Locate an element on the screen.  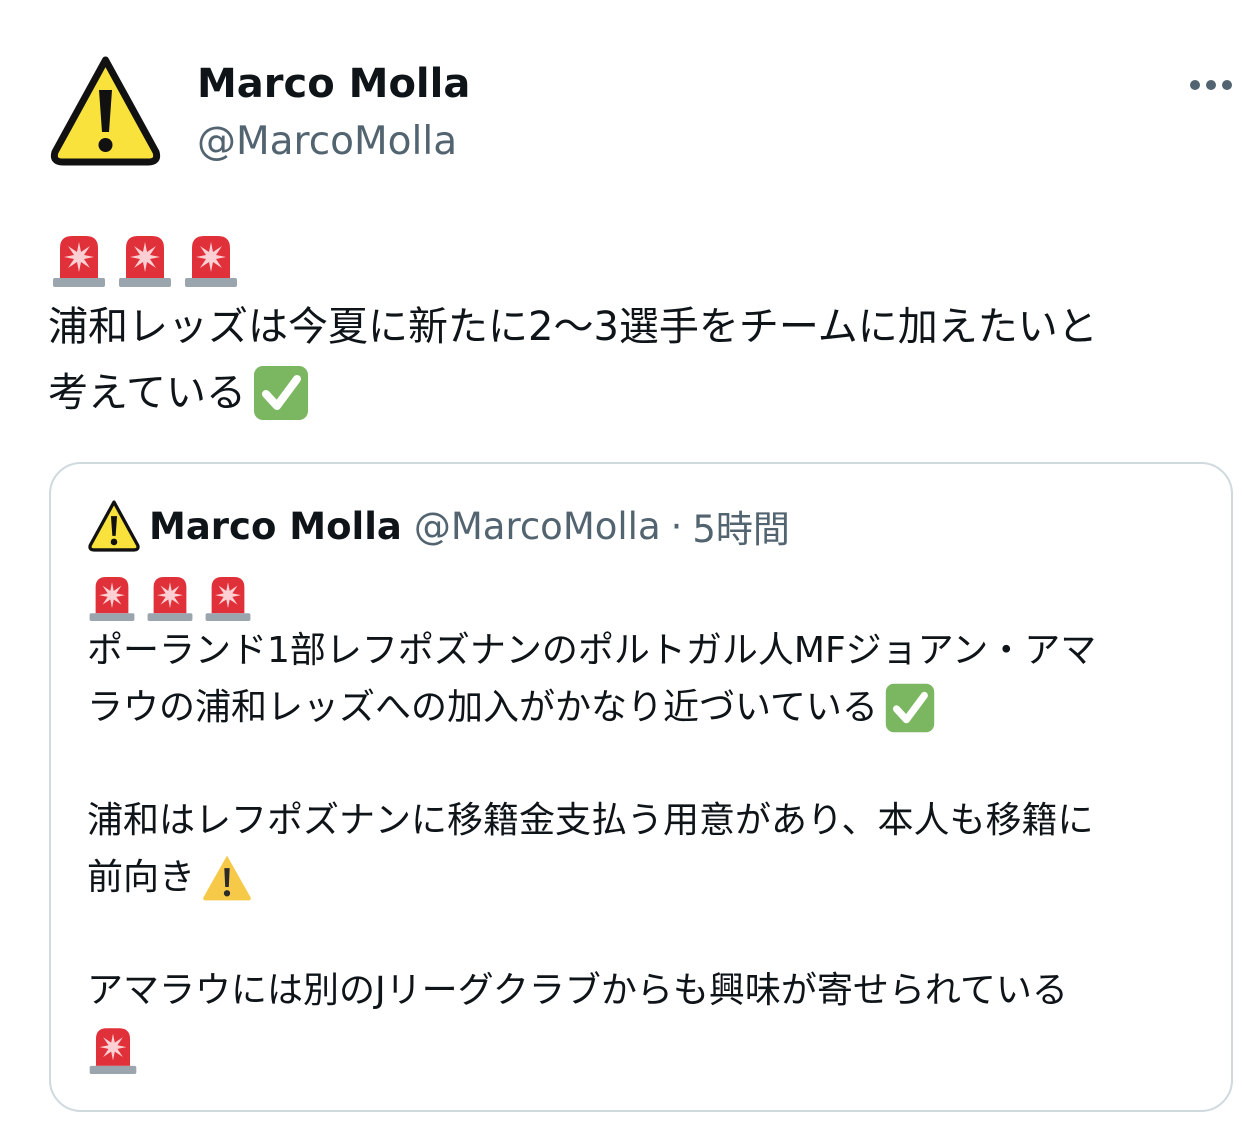
quoted-siren-emojis is located at coordinates (170, 596).